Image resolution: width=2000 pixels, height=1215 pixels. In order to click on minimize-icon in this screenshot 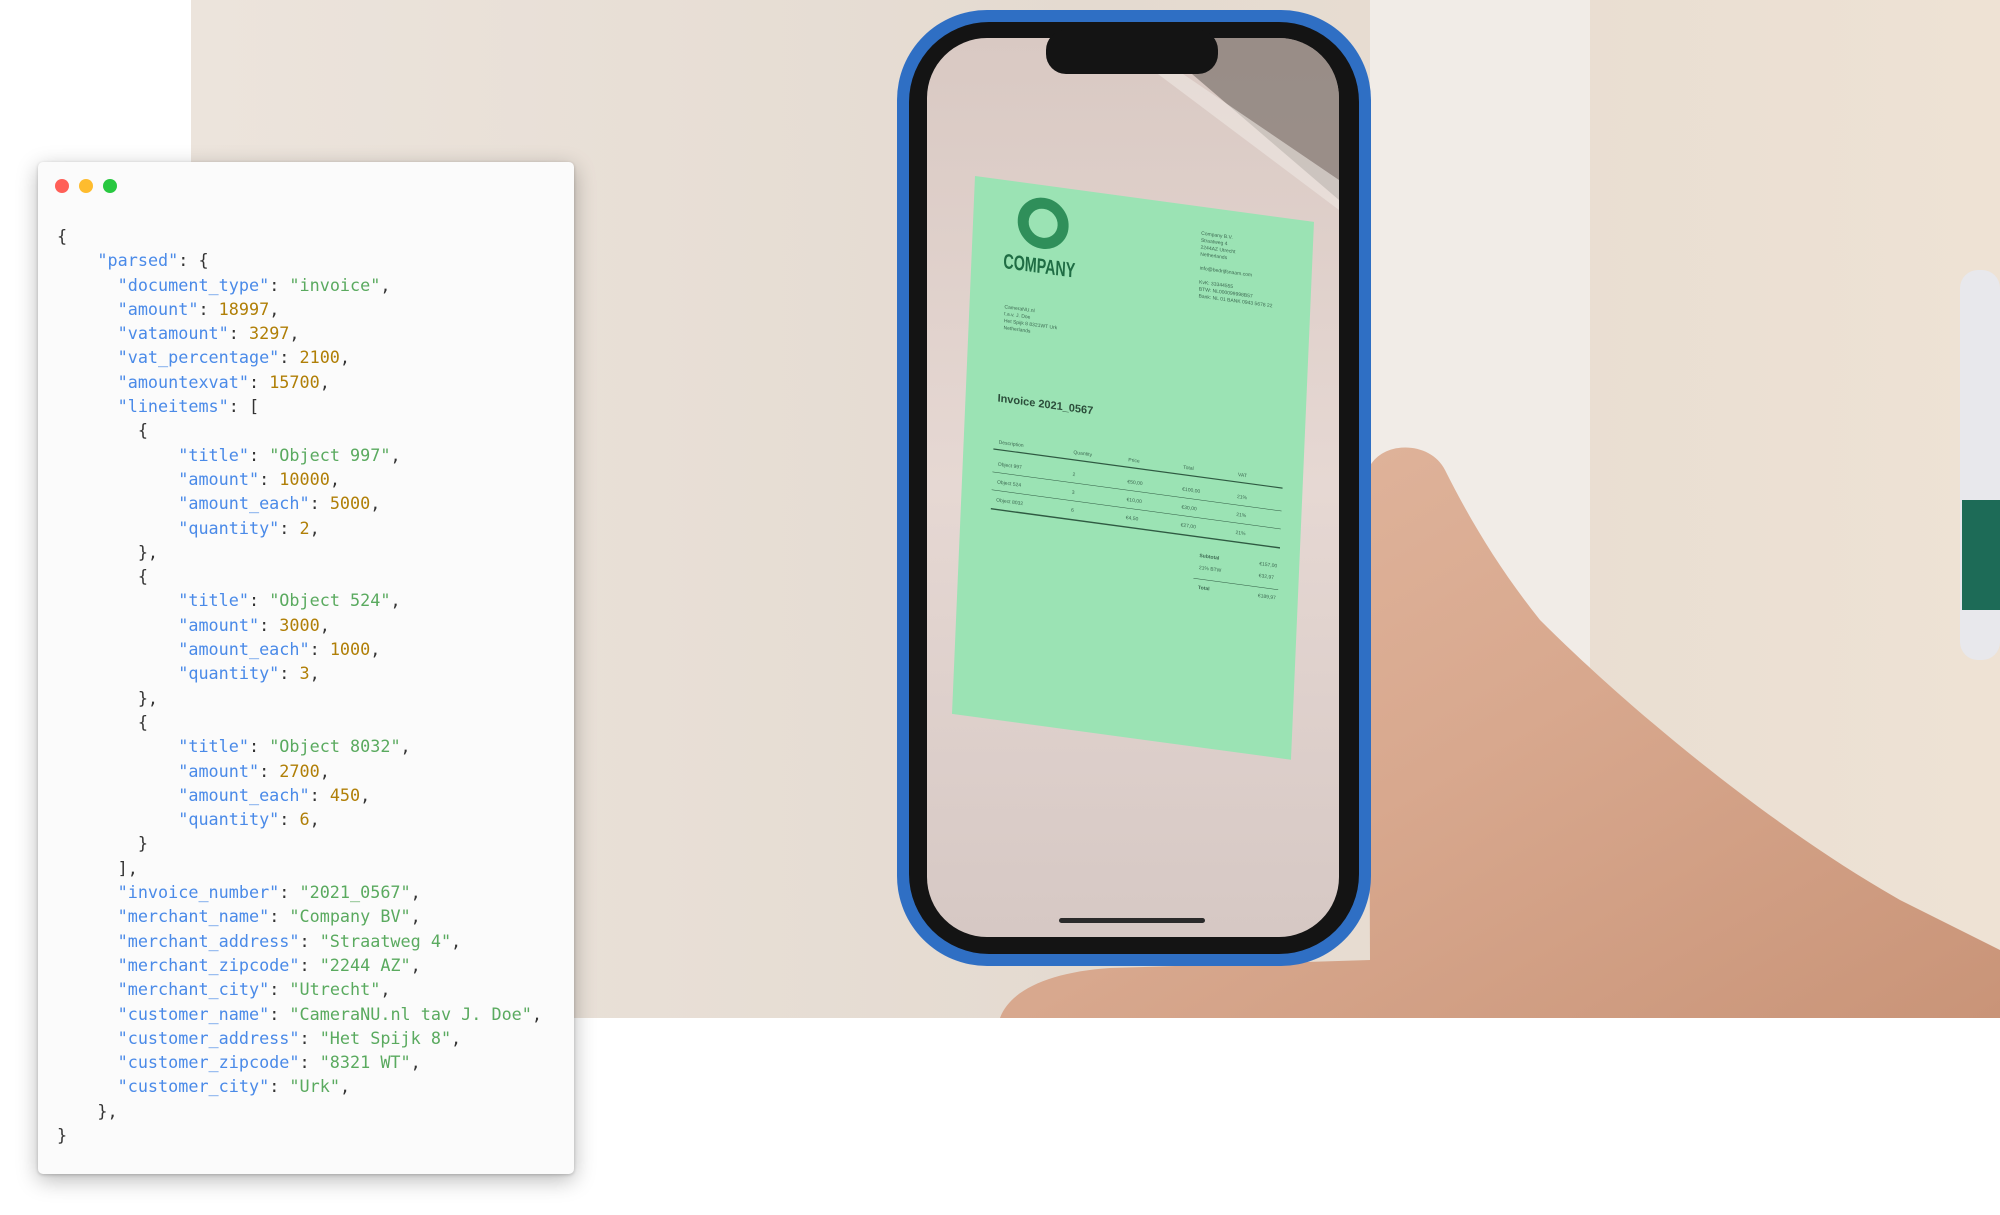, I will do `click(86, 186)`.